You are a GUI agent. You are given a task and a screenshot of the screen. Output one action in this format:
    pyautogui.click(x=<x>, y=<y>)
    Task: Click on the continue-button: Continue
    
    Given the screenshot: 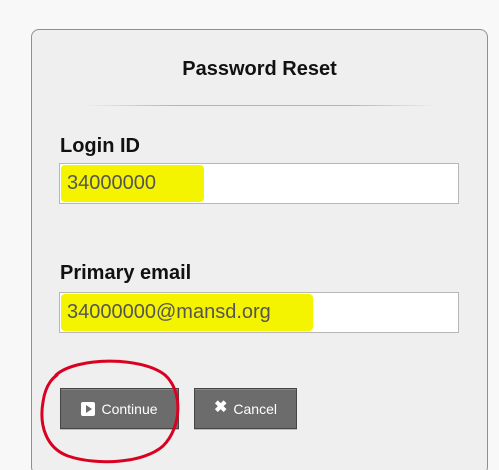 What is the action you would take?
    pyautogui.click(x=119, y=408)
    